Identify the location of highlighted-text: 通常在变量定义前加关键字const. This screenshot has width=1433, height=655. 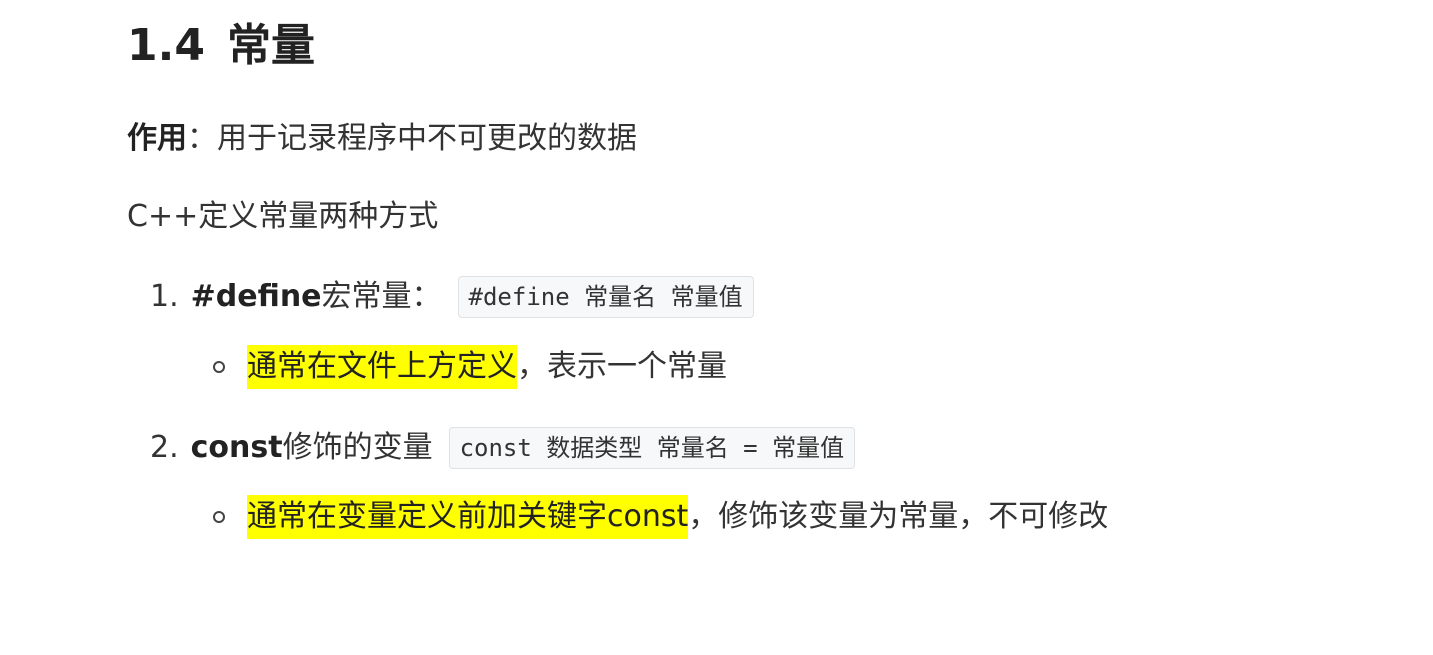
(468, 517).